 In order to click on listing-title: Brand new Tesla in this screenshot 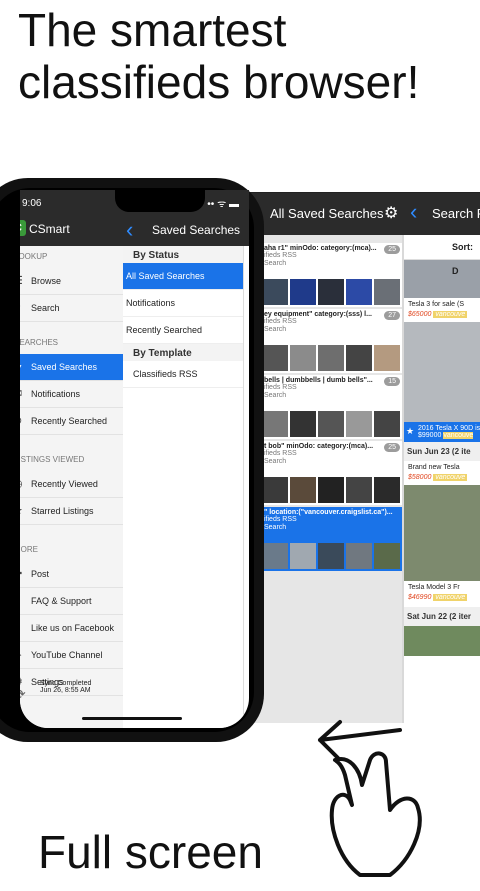, I will do `click(442, 467)`.